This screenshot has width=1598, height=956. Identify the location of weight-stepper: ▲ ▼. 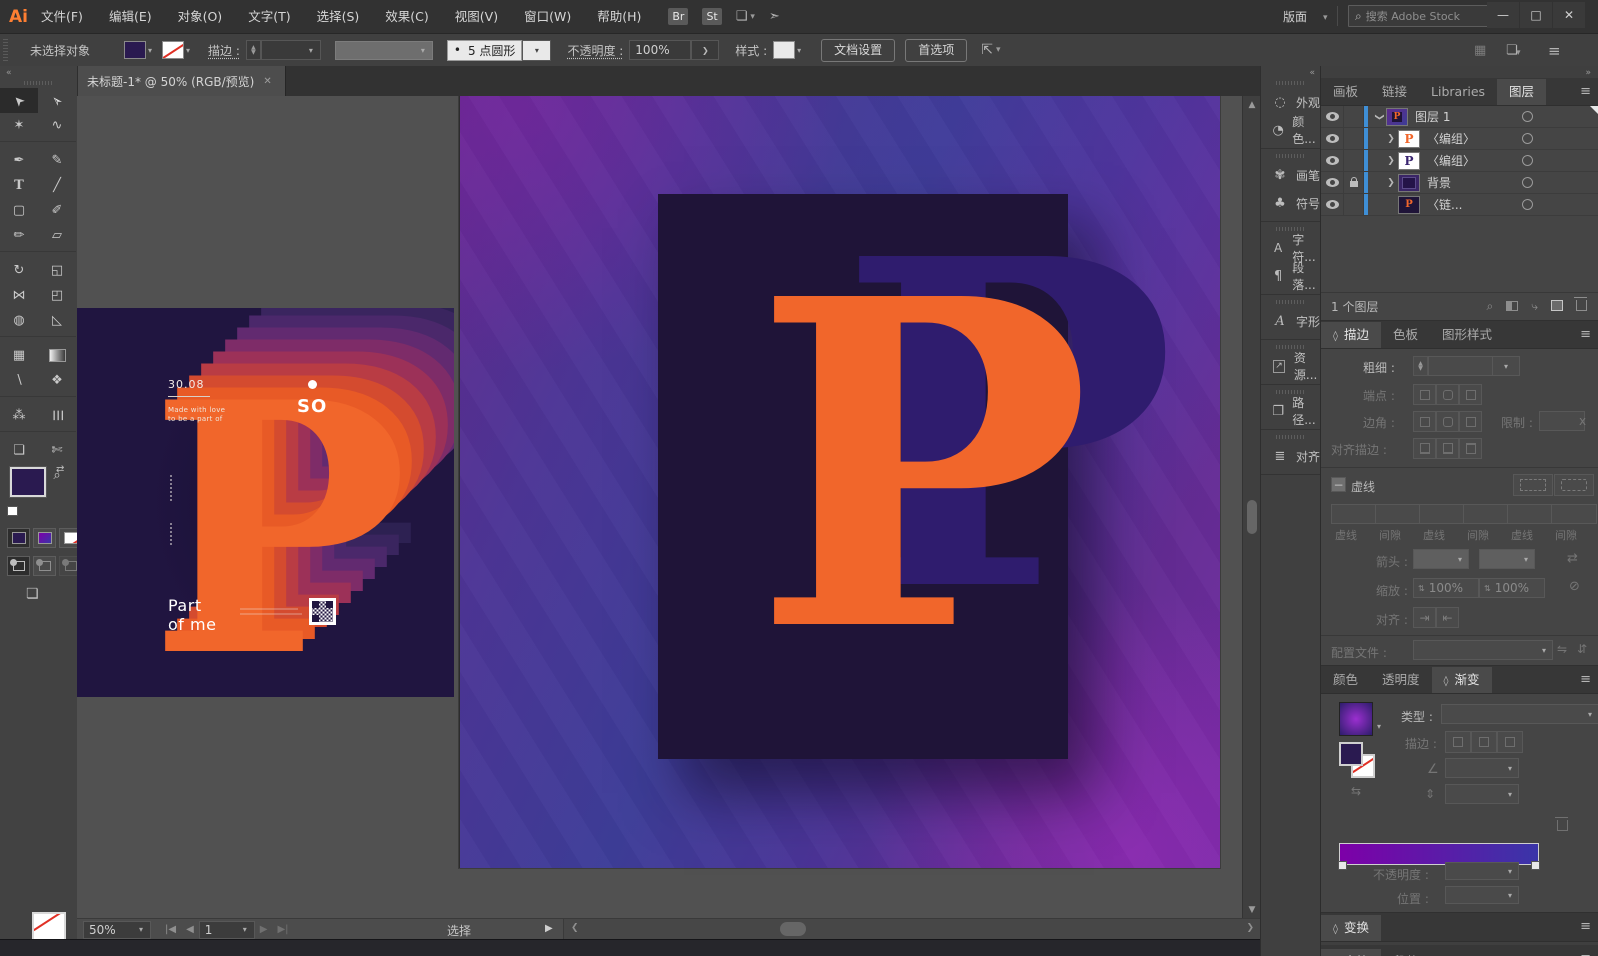
(1420, 366).